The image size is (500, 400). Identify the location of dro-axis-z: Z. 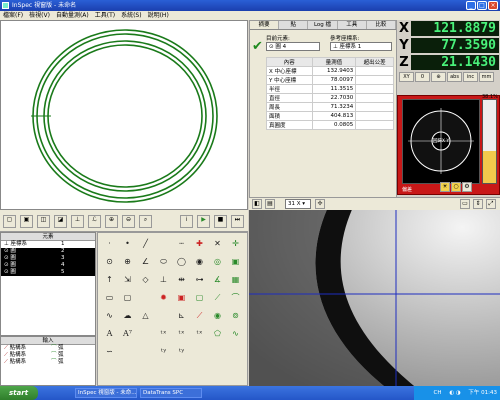
(404, 62).